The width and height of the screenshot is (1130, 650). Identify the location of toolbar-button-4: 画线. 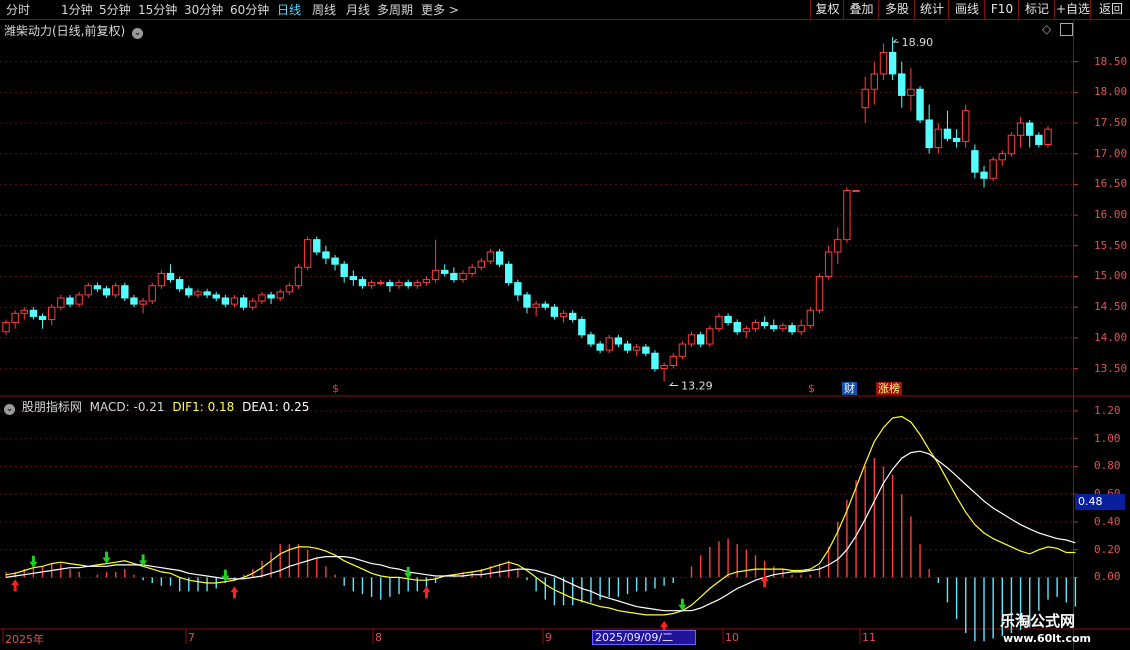
(966, 9).